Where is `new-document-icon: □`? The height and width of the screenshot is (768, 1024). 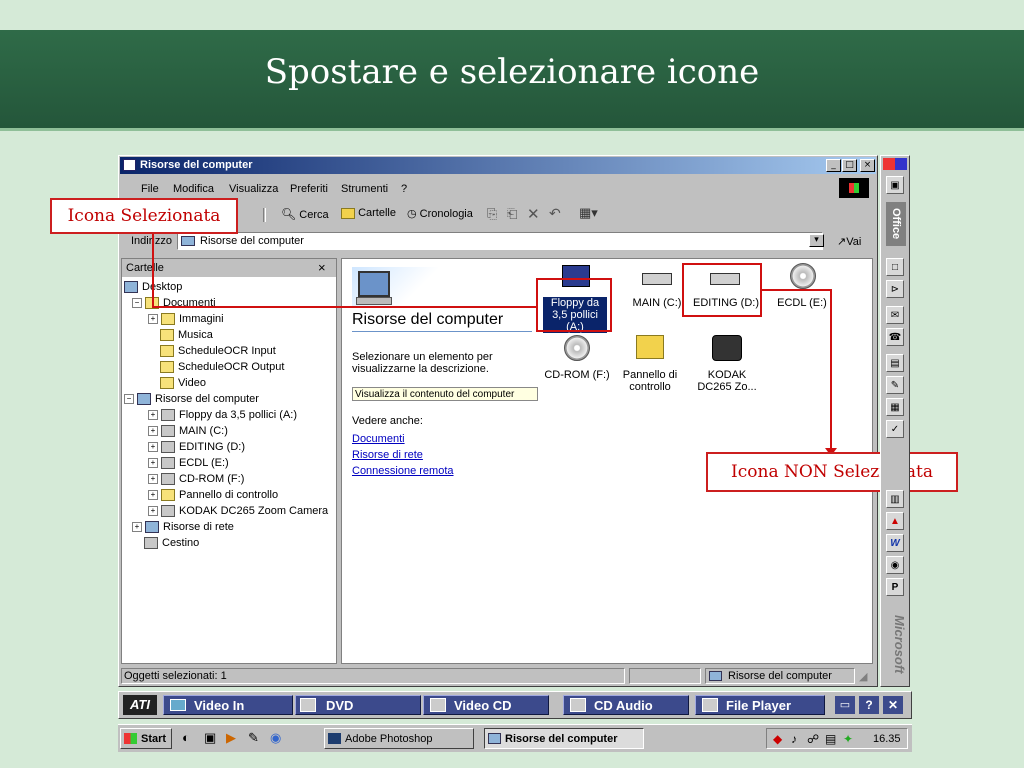 new-document-icon: □ is located at coordinates (895, 267).